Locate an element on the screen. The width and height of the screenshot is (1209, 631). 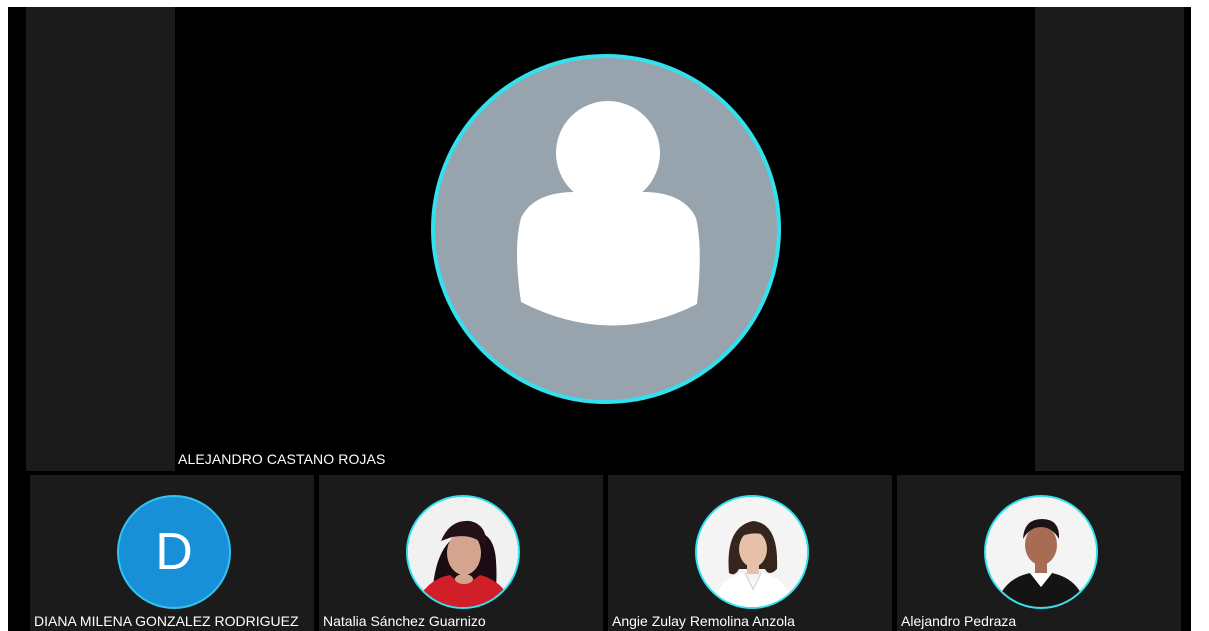
active-speaker-name: ALEJANDRO CASTANO ROJAS is located at coordinates (282, 459).